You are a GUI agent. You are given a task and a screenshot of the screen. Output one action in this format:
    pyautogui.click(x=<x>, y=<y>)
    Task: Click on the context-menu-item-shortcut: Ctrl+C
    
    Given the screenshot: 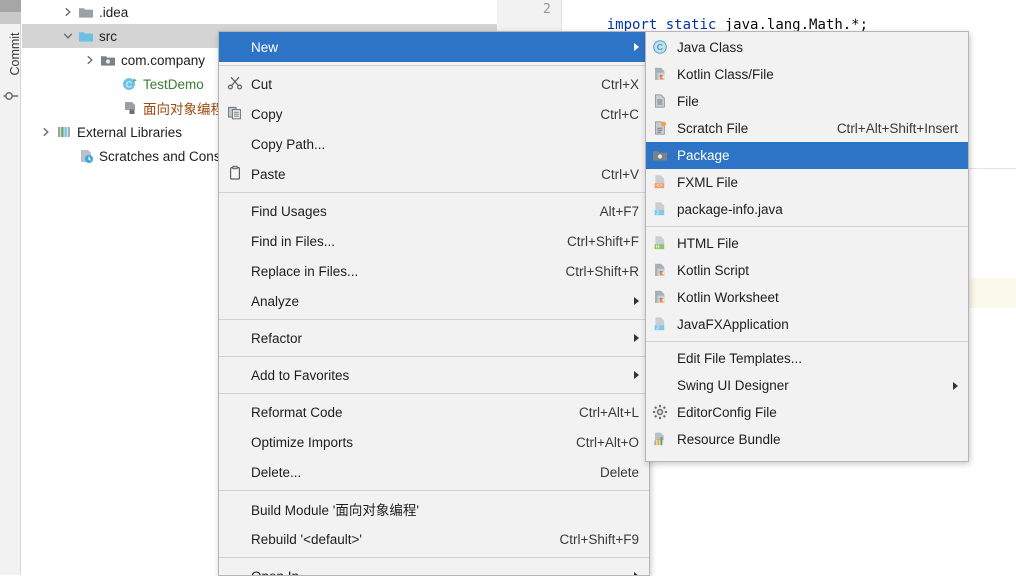 What is the action you would take?
    pyautogui.click(x=619, y=114)
    